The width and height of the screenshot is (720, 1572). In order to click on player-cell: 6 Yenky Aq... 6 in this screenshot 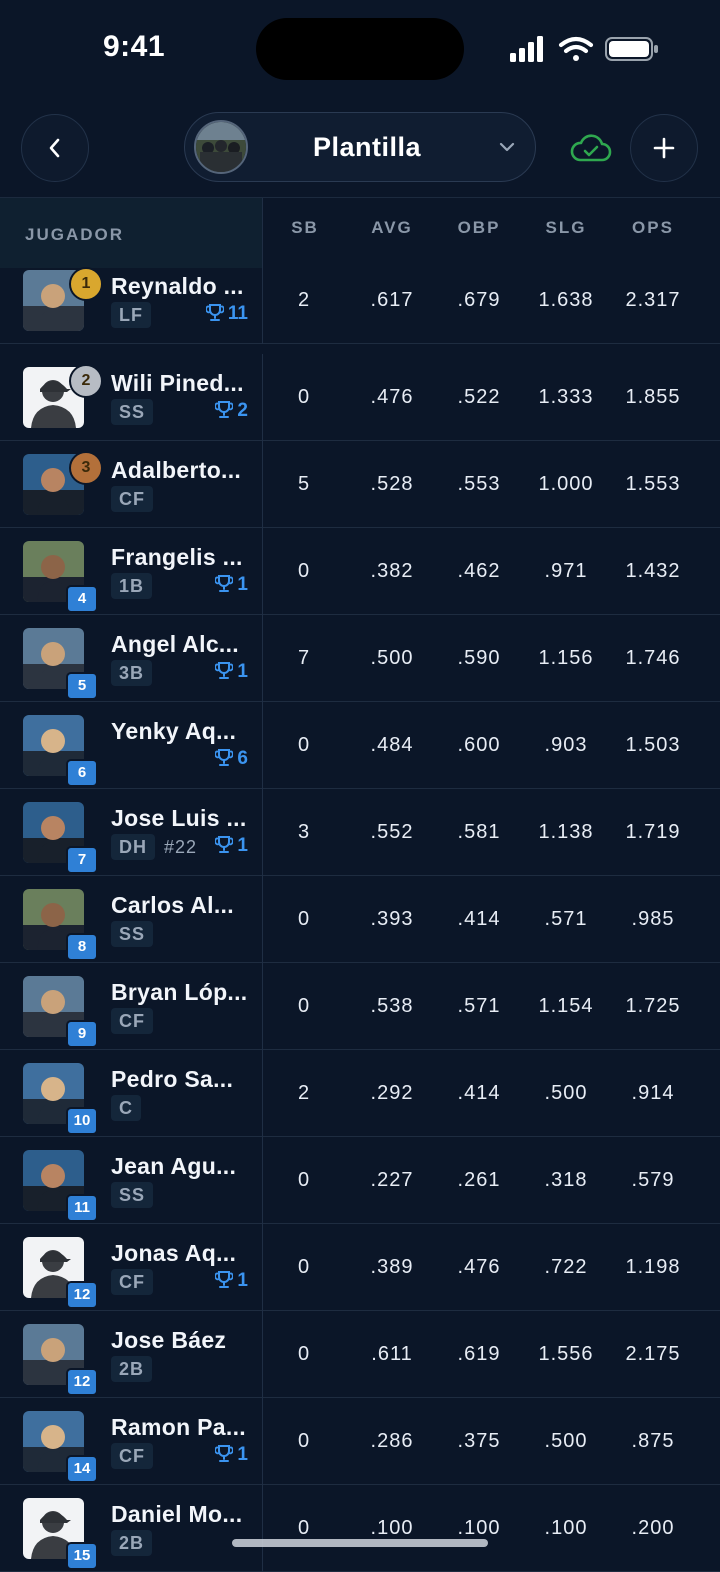, I will do `click(131, 745)`.